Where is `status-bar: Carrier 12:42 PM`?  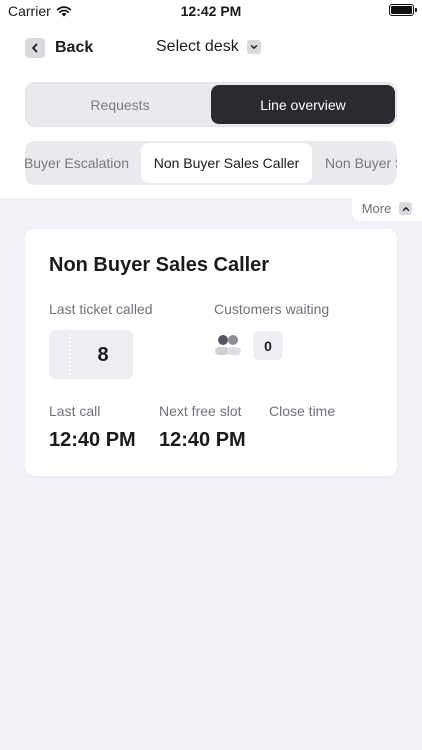 status-bar: Carrier 12:42 PM is located at coordinates (211, 11).